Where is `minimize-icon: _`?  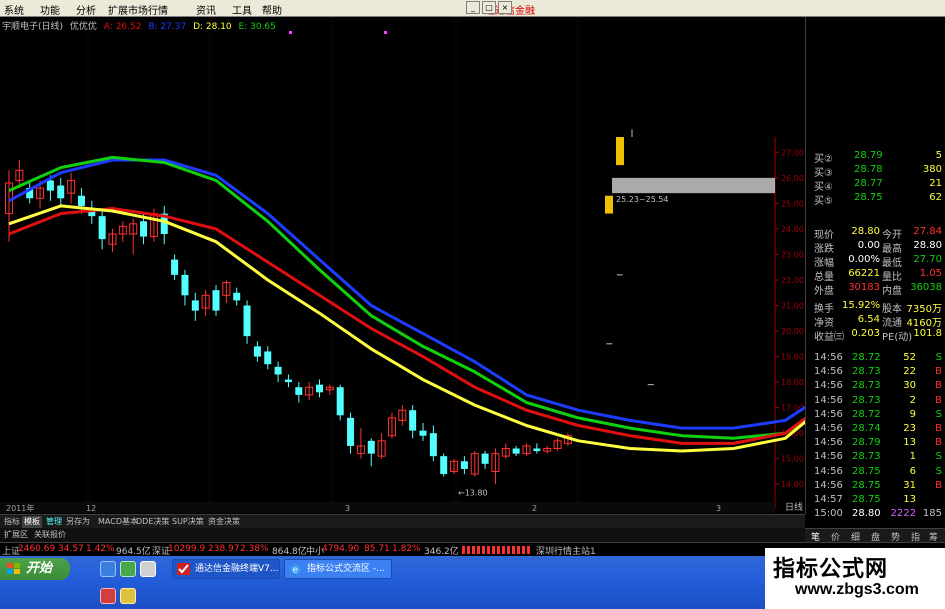 minimize-icon: _ is located at coordinates (473, 7).